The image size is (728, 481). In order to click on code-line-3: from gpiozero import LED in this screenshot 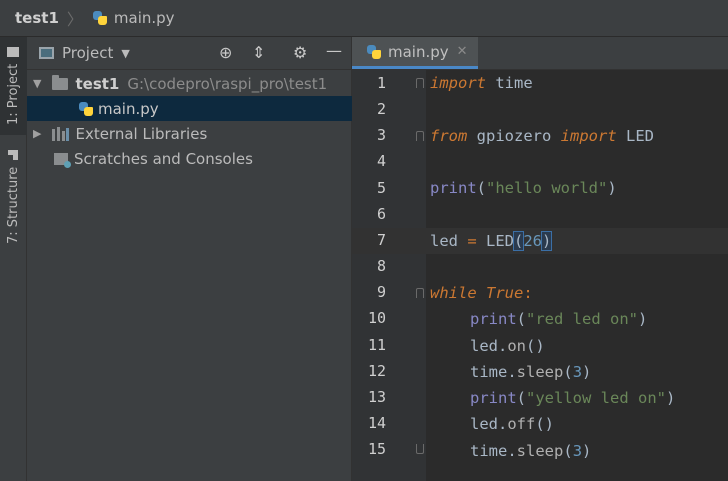, I will do `click(542, 136)`.